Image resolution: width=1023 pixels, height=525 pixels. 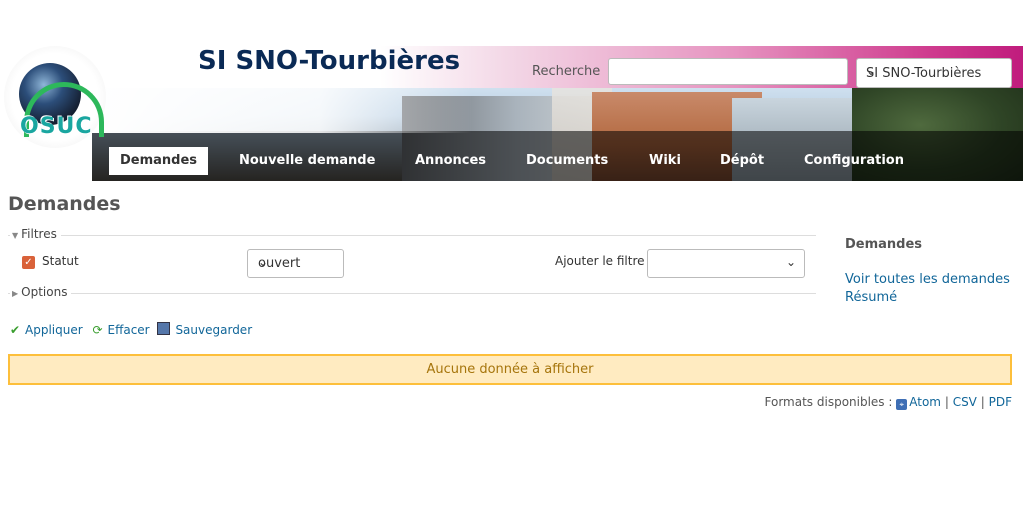 I want to click on feed-icon: ⌖, so click(x=902, y=404).